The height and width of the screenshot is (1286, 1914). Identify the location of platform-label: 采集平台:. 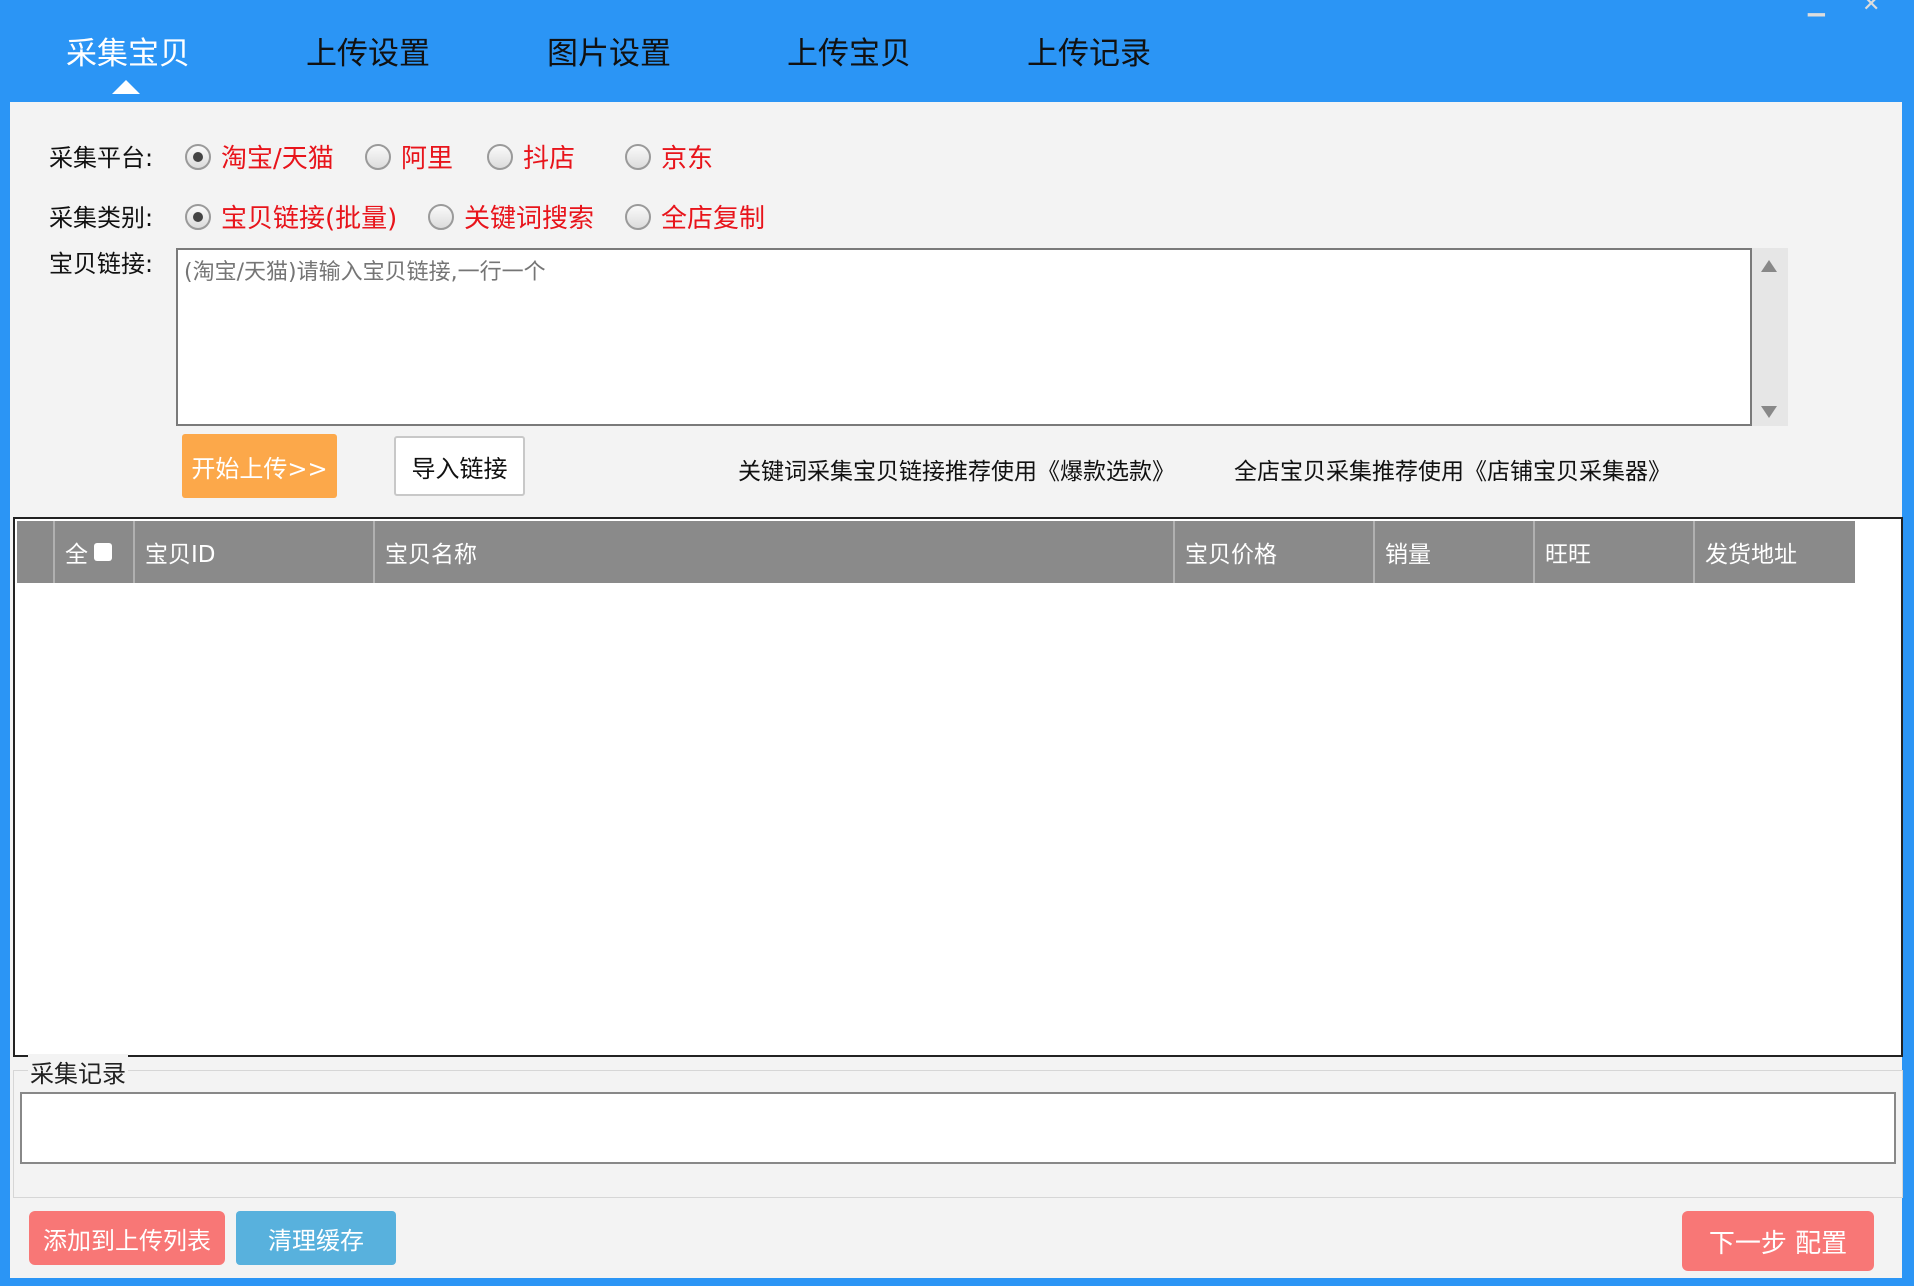
(101, 158).